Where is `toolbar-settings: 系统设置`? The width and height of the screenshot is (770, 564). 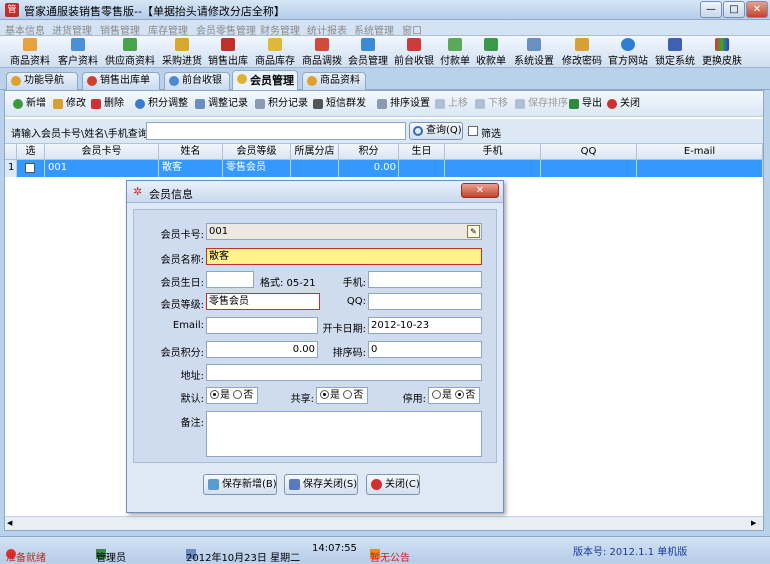
toolbar-settings: 系统设置 is located at coordinates (534, 52).